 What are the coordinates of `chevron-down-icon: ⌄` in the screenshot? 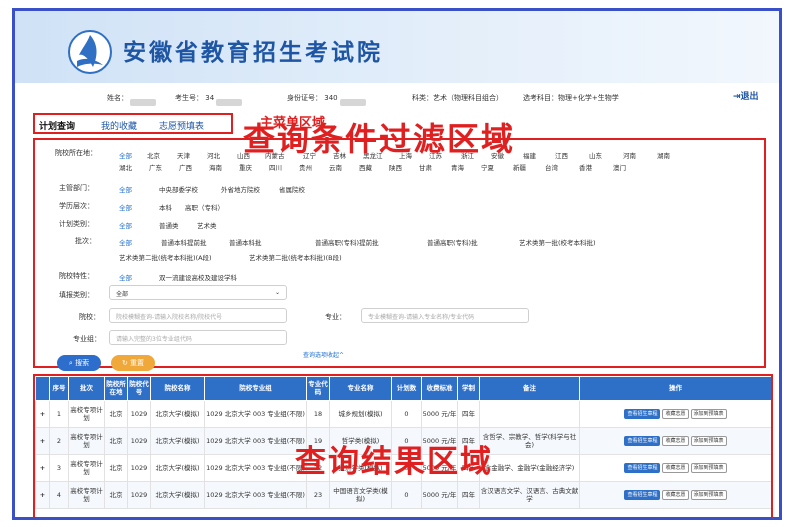 It's located at (277, 292).